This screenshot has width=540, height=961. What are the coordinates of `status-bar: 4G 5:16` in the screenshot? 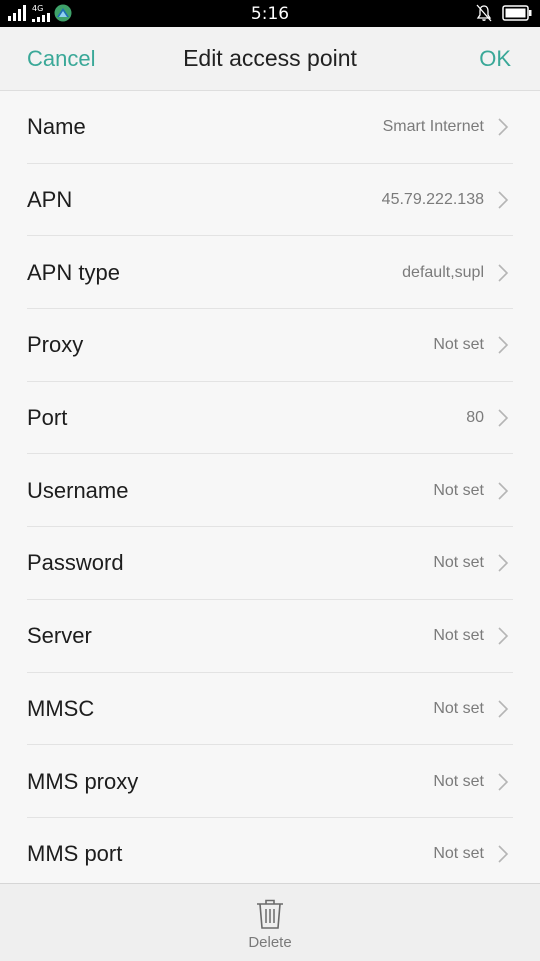 It's located at (270, 13).